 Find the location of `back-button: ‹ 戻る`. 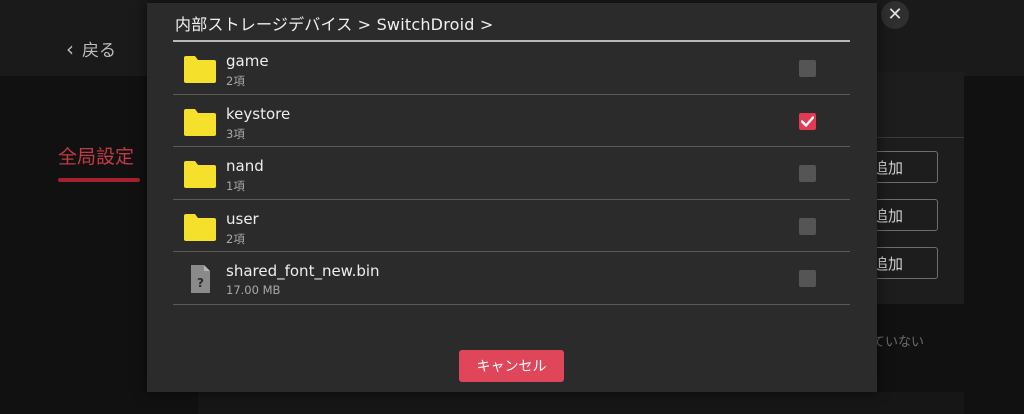

back-button: ‹ 戻る is located at coordinates (91, 49).